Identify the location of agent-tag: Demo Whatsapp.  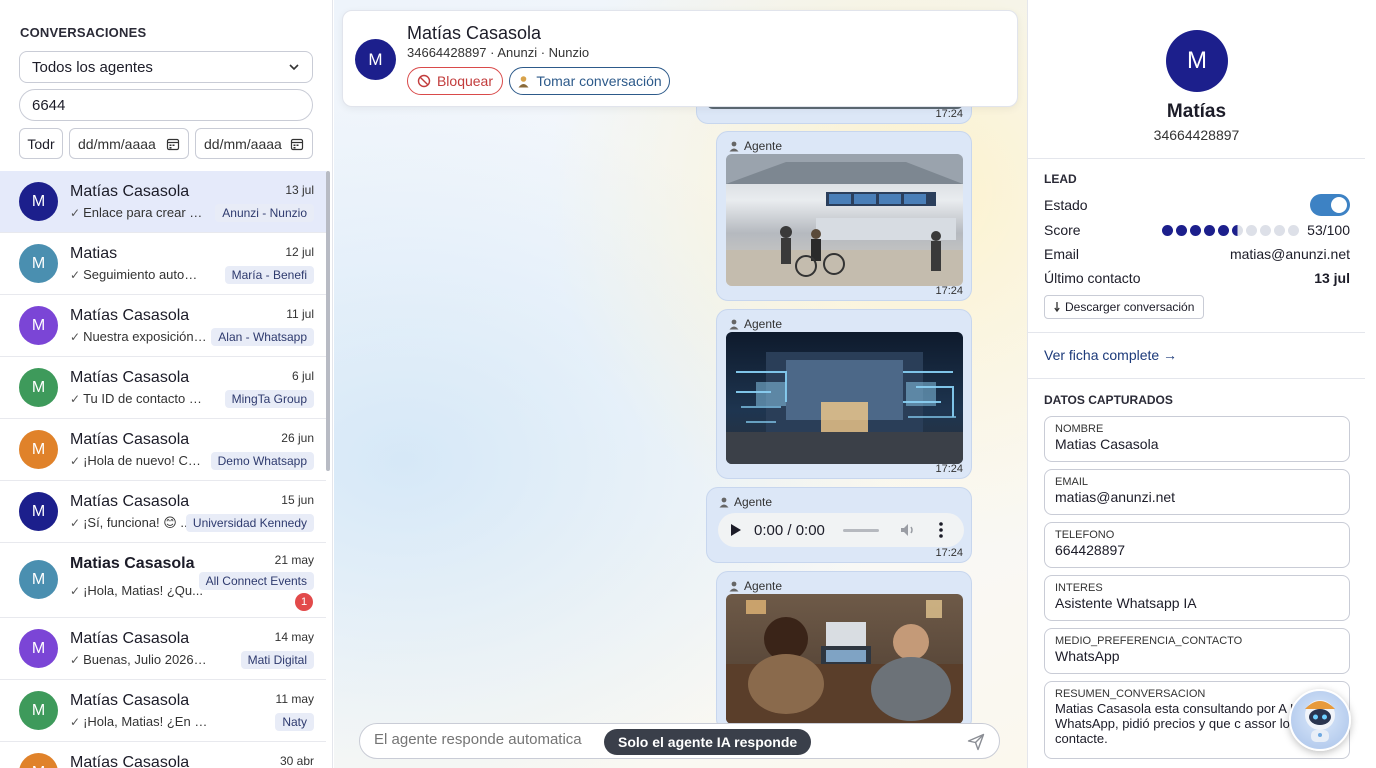
(262, 461).